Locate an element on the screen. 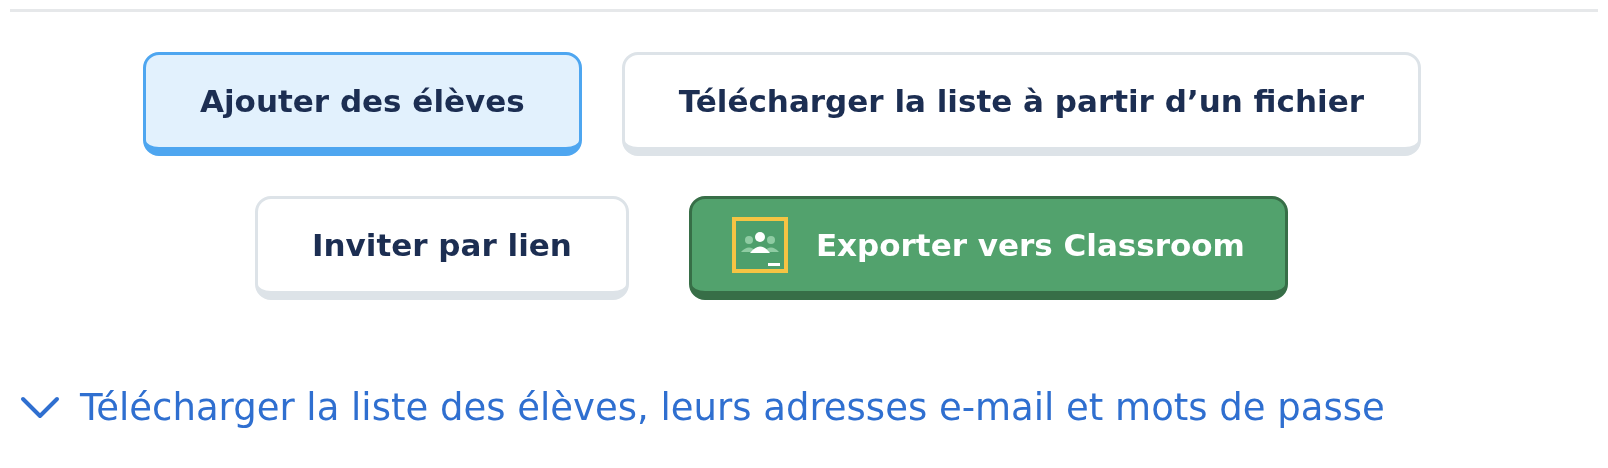 The width and height of the screenshot is (1608, 468). option-button: Télécharger la liste à partir d’un fichier is located at coordinates (1021, 104).